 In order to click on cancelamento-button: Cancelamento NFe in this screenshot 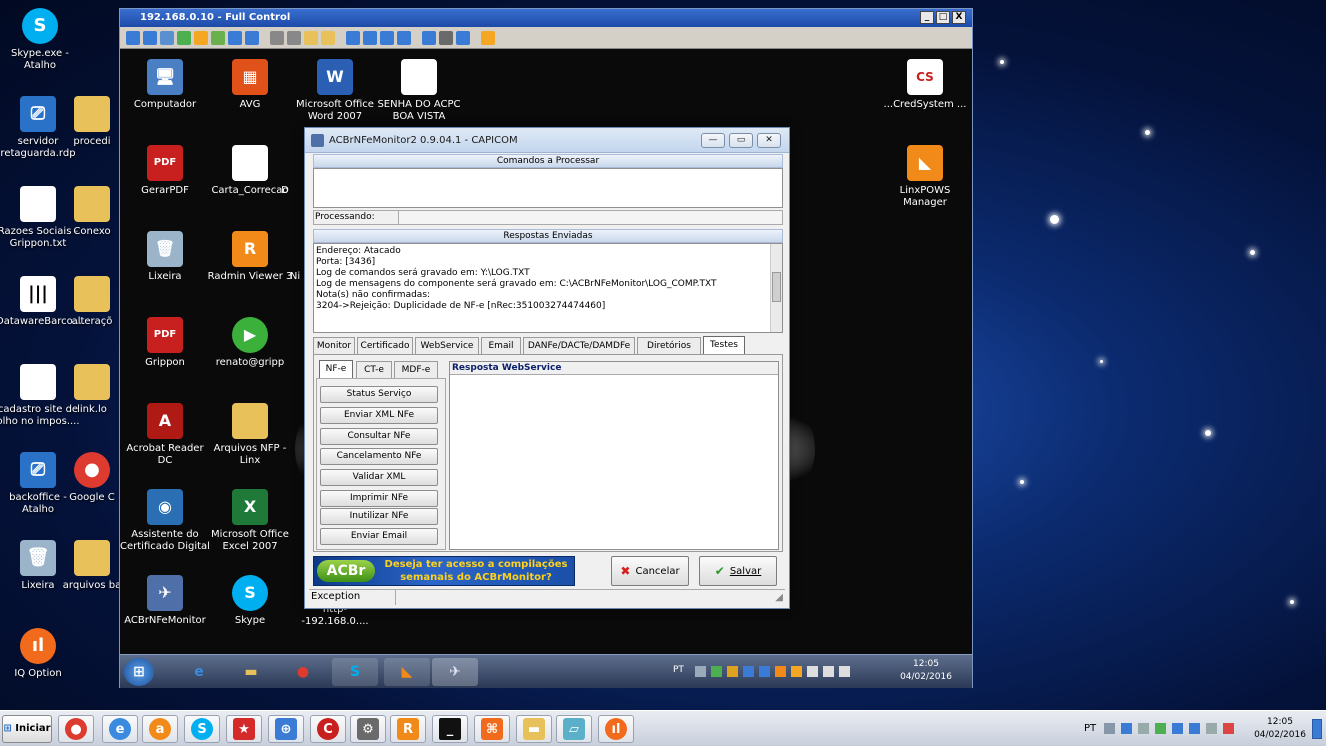, I will do `click(379, 456)`.